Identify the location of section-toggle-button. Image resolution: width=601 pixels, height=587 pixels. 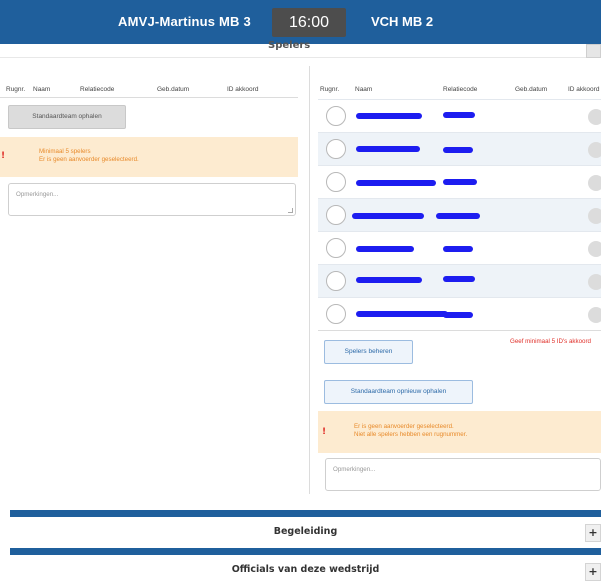
(593, 51).